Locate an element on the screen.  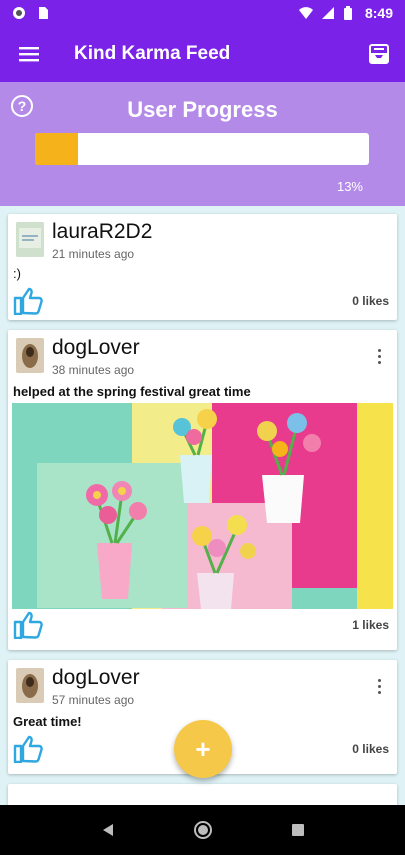
post-card: lauraR2D2 21 minutes ago :) 0 likes is located at coordinates (202, 267).